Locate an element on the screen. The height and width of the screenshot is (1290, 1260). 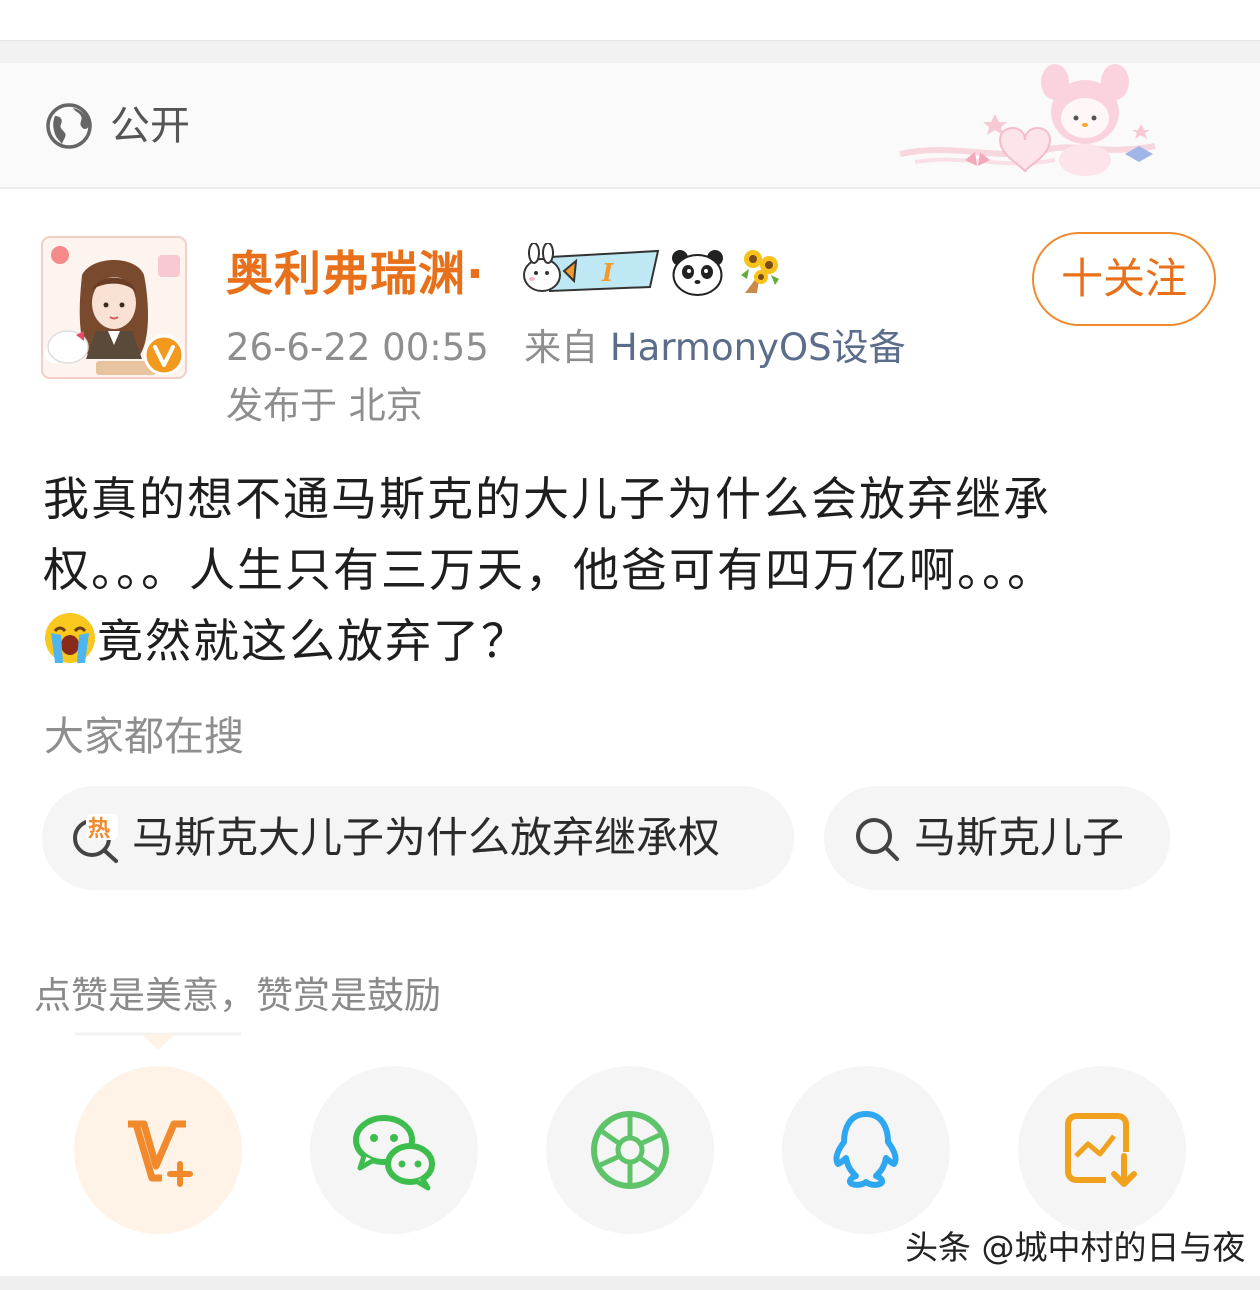
my-melody-decoration is located at coordinates (1027, 120).